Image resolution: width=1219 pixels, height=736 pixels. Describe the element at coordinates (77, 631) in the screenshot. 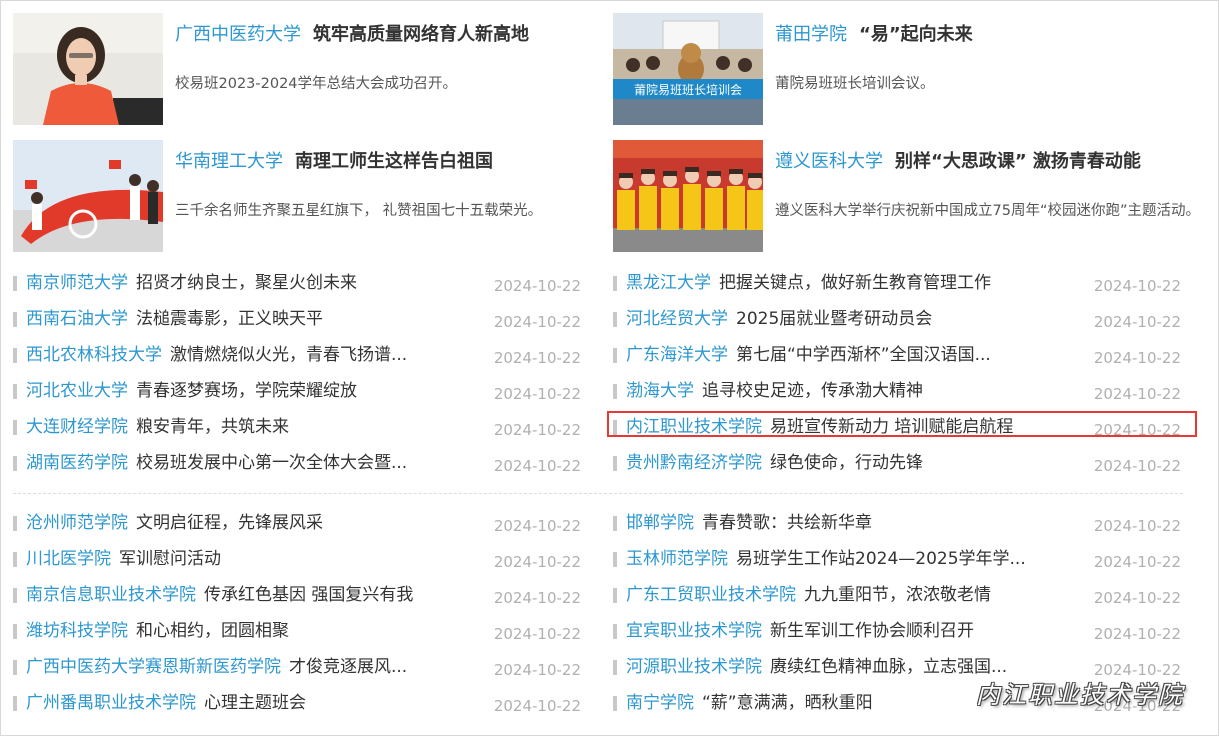

I see `school-link: 潍坊科技学院` at that location.